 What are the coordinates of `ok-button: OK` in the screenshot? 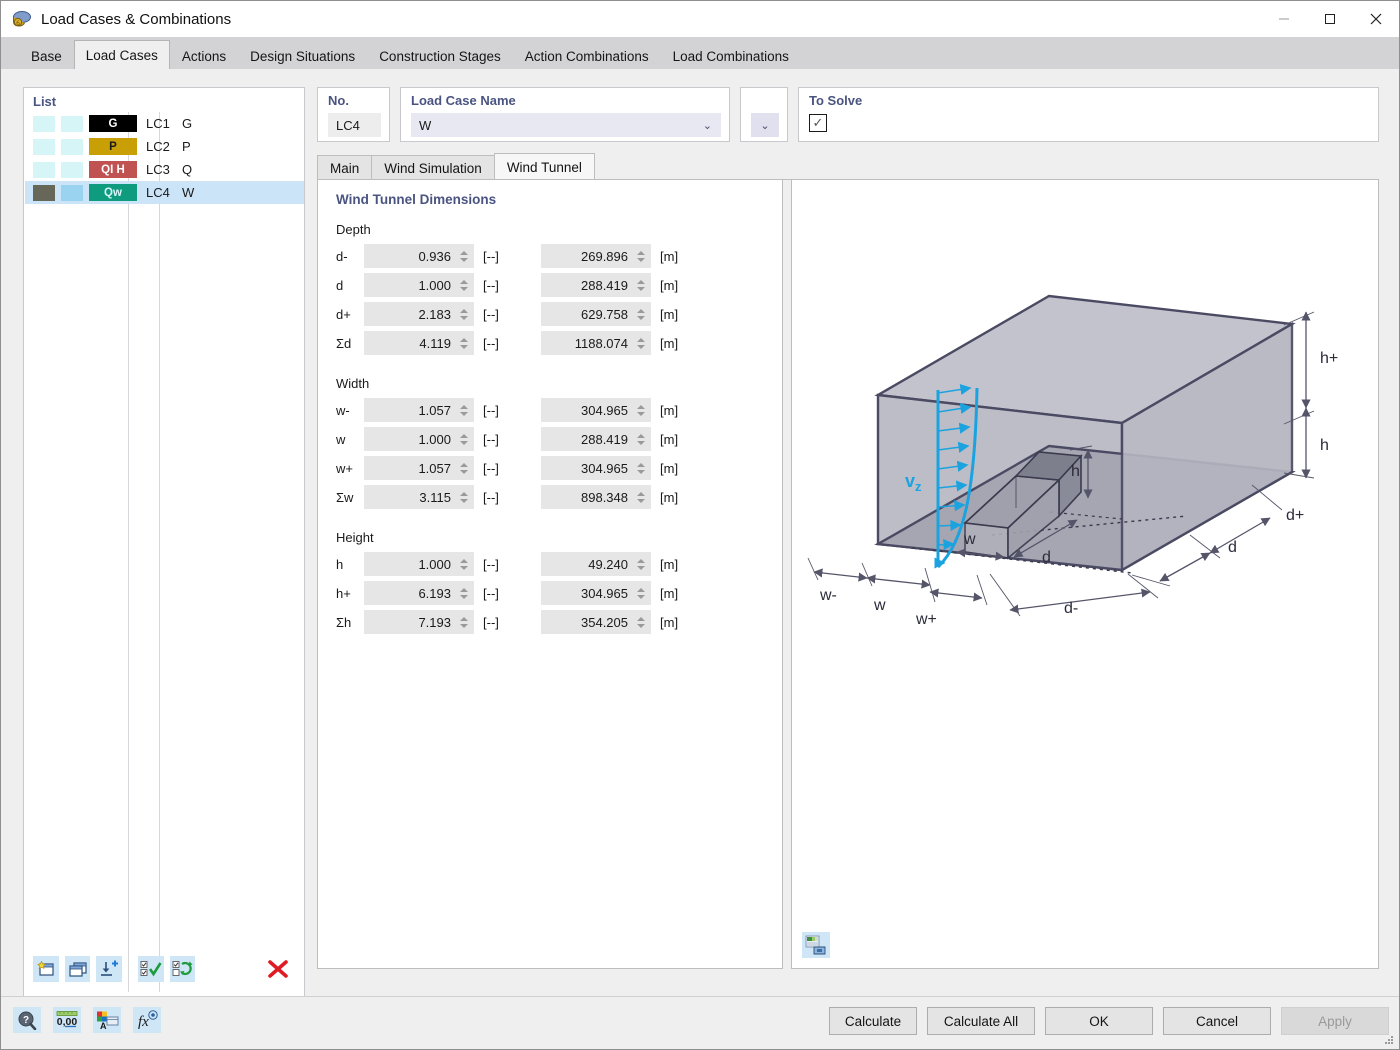 It's located at (1099, 1021).